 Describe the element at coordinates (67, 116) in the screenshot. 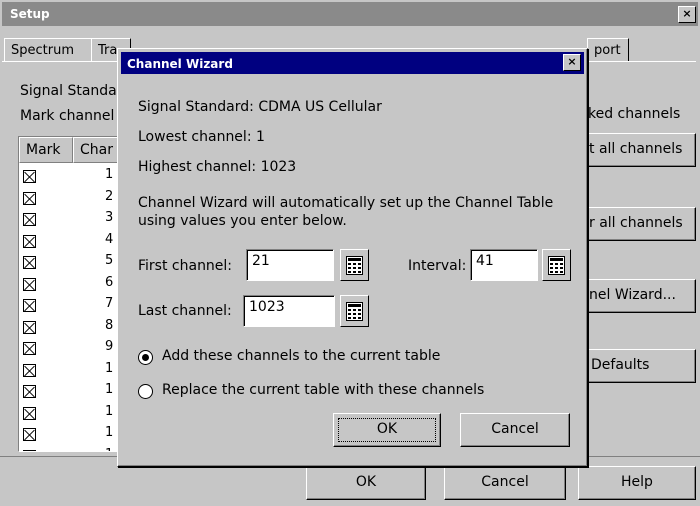

I see `mark-channels-label: Mark channel` at that location.